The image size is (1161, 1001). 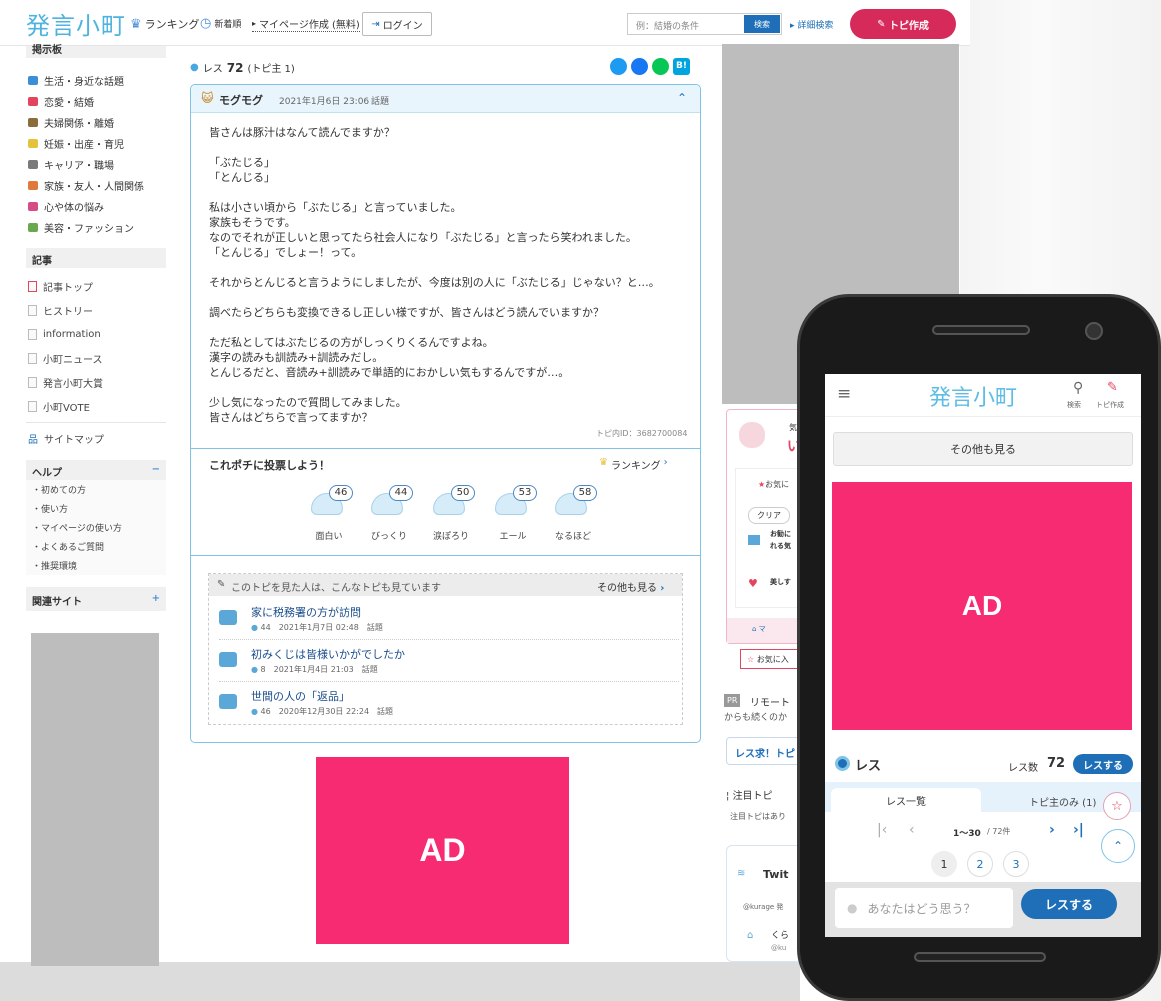 I want to click on login-button: ⇥ ログイン, so click(x=397, y=24).